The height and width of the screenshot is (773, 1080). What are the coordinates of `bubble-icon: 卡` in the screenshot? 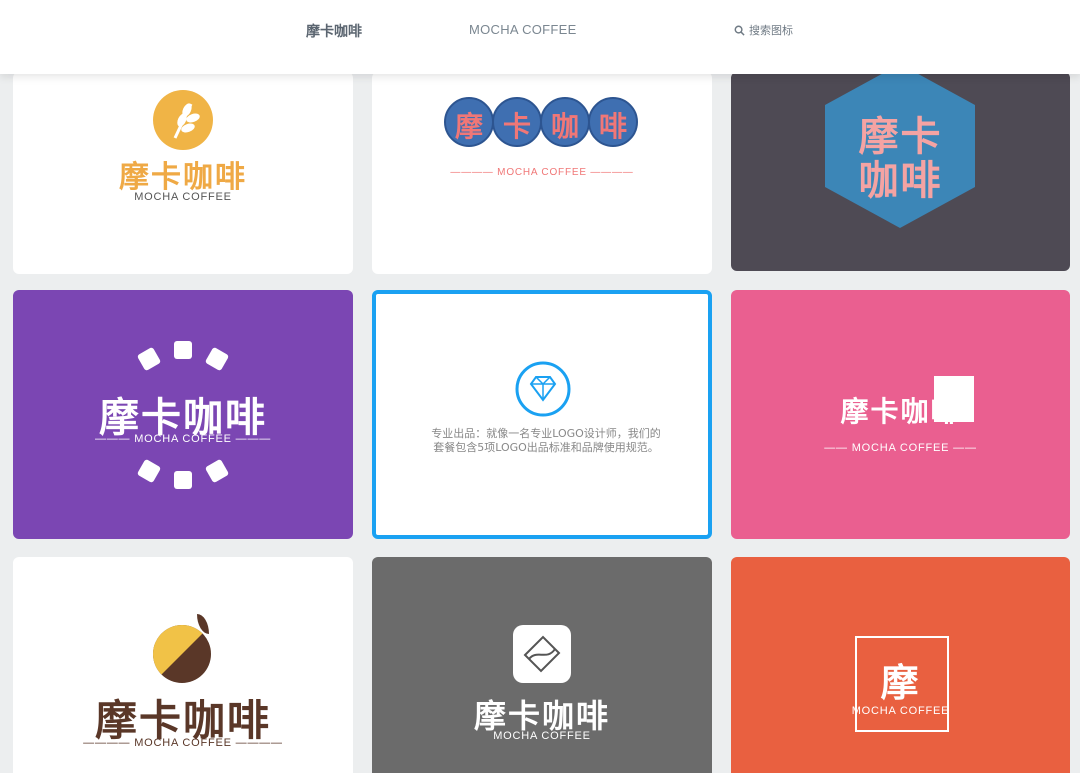 It's located at (517, 122).